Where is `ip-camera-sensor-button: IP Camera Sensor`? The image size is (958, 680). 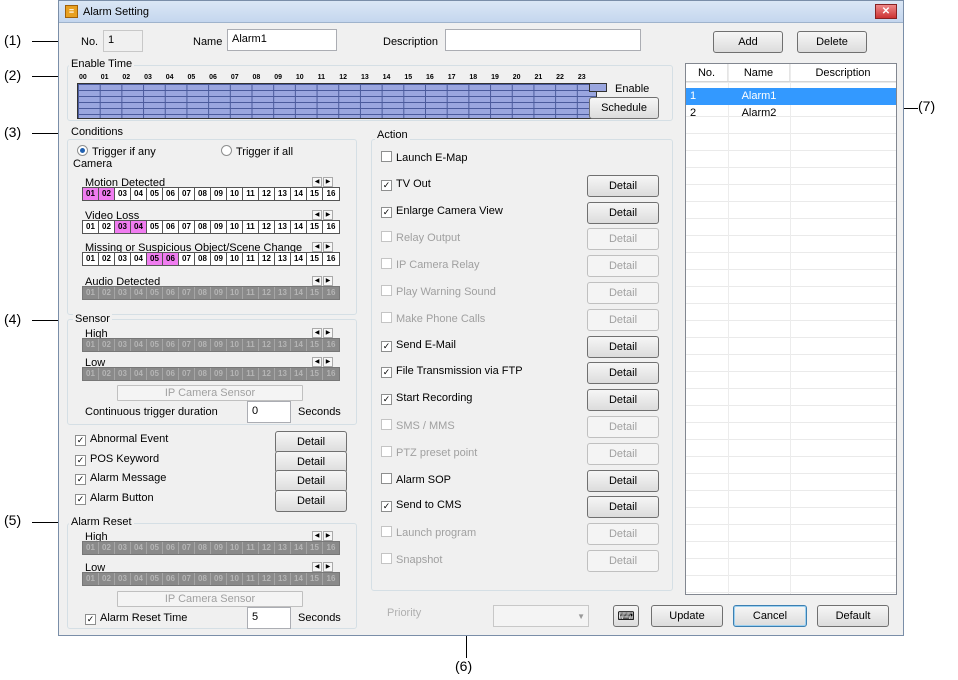
ip-camera-sensor-button: IP Camera Sensor is located at coordinates (210, 393).